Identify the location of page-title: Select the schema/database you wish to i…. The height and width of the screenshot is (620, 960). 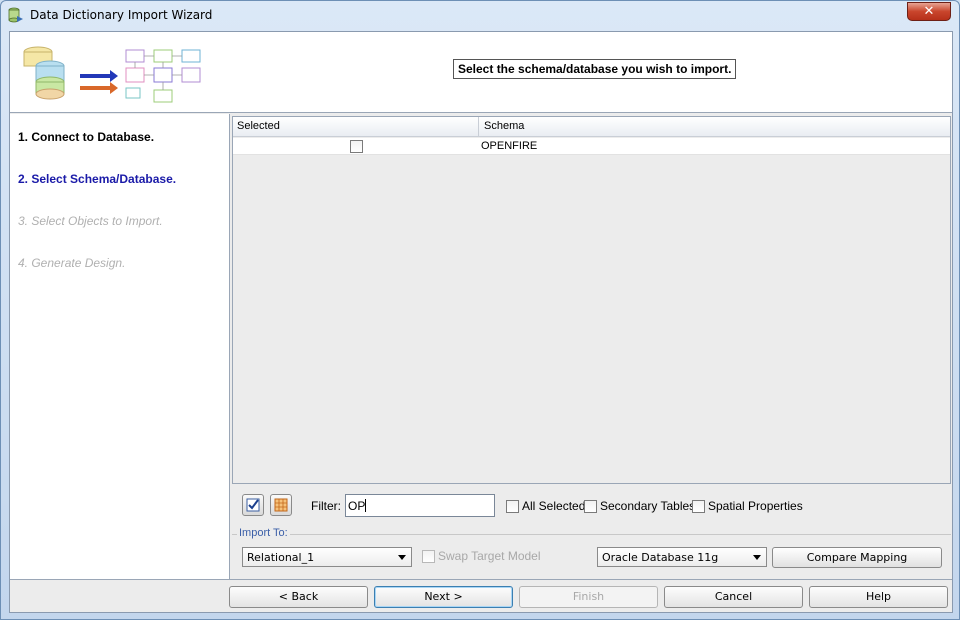
(595, 69).